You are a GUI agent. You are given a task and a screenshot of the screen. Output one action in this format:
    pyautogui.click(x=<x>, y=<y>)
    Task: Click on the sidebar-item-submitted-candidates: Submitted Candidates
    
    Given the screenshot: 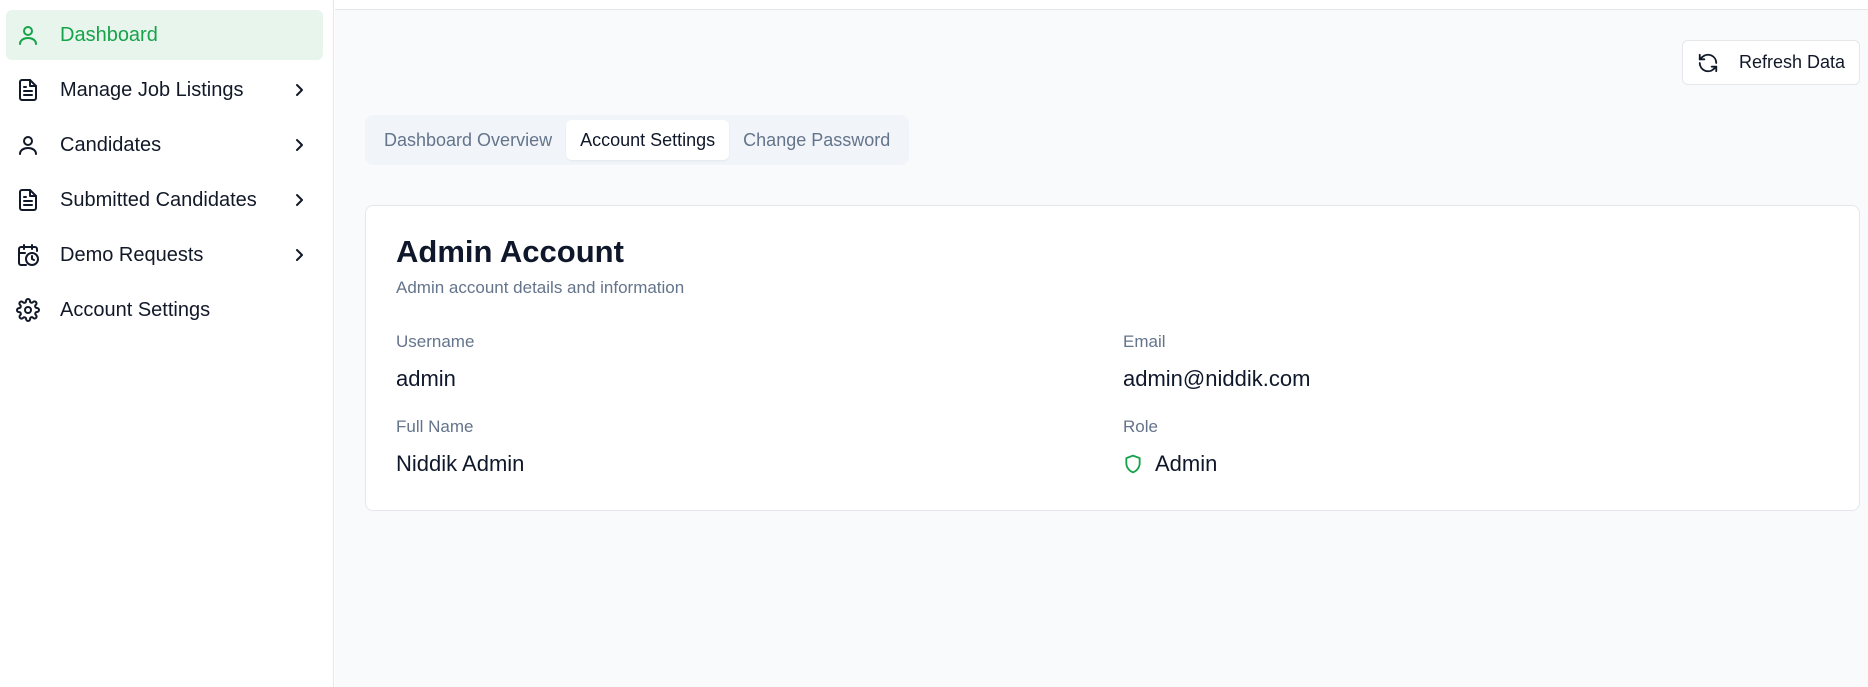 What is the action you would take?
    pyautogui.click(x=164, y=200)
    